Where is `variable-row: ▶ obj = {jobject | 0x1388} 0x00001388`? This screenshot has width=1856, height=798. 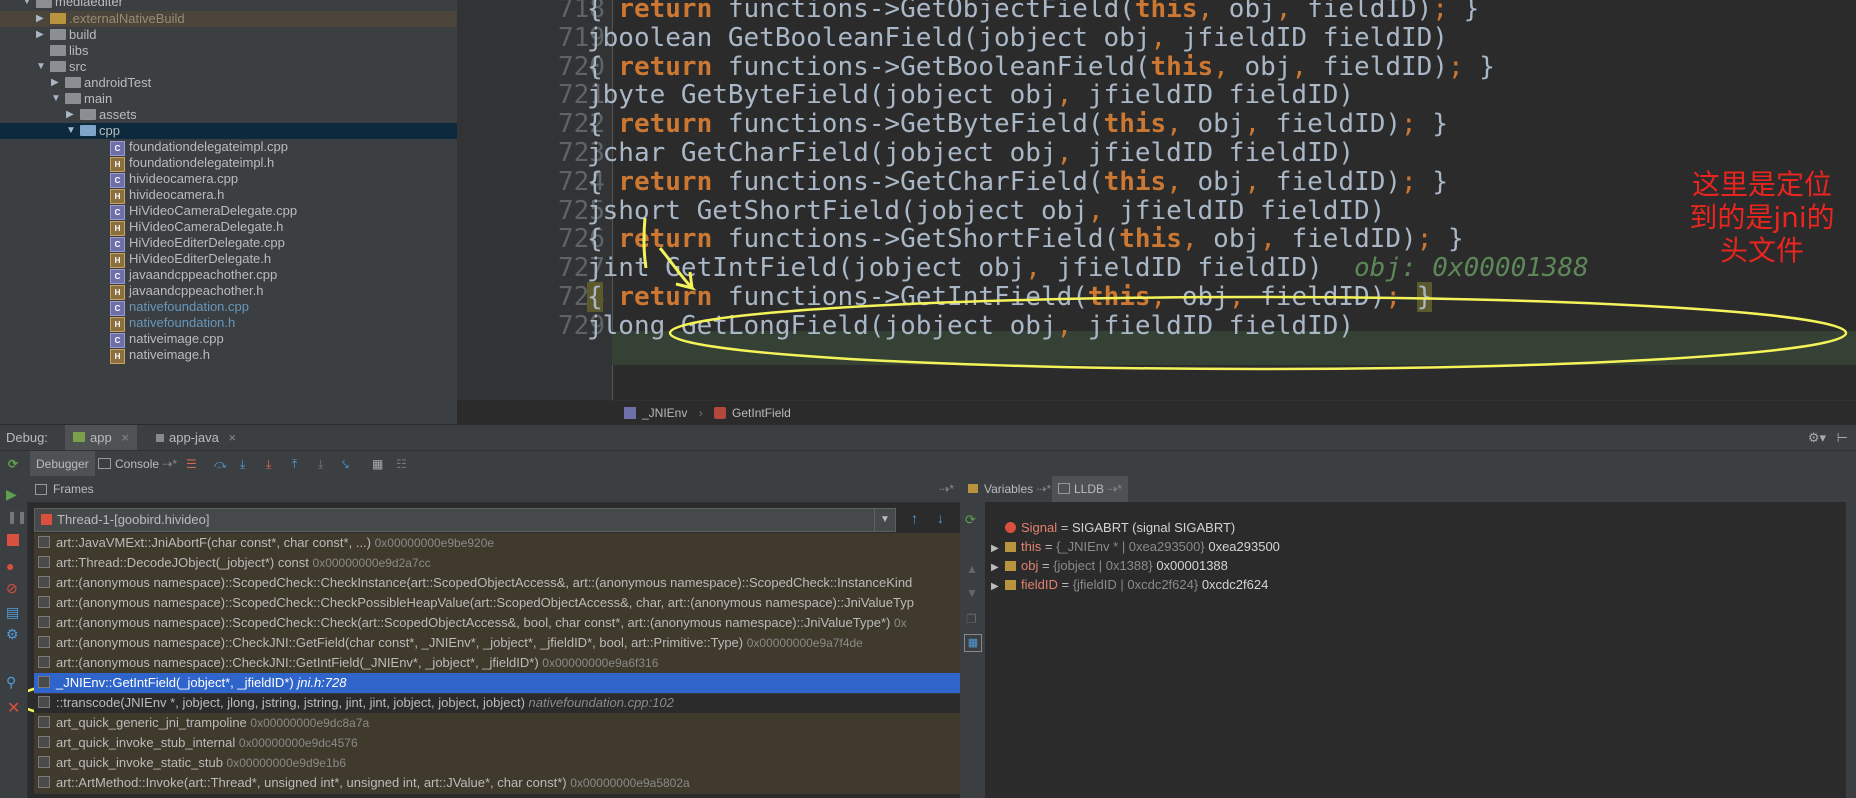 variable-row: ▶ obj = {jobject | 0x1388} 0x00001388 is located at coordinates (1109, 565).